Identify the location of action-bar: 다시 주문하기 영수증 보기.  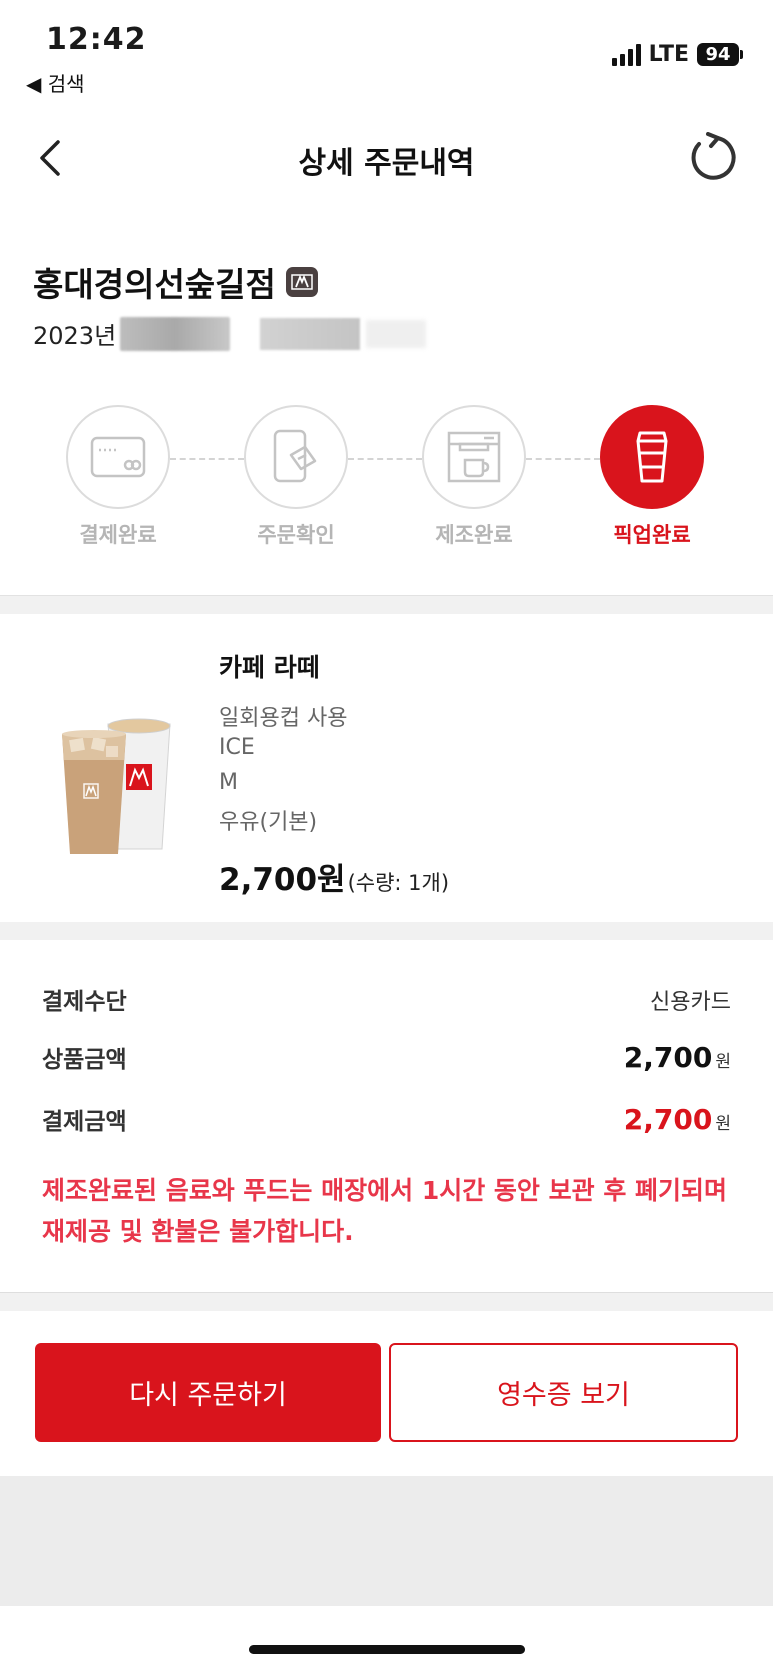
(386, 1393).